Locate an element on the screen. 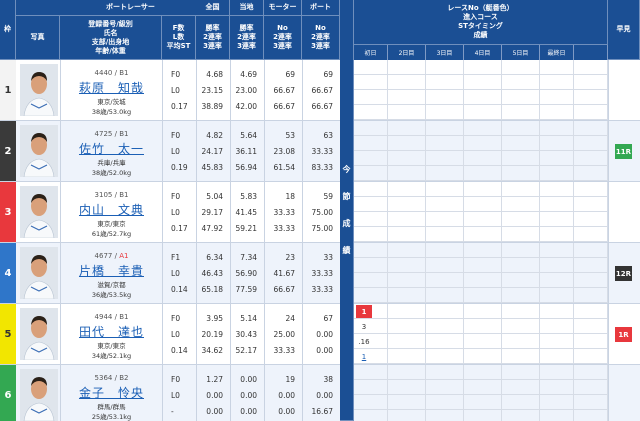  zenkoku-values: 3.95 20.19 34.62 is located at coordinates (213, 334).